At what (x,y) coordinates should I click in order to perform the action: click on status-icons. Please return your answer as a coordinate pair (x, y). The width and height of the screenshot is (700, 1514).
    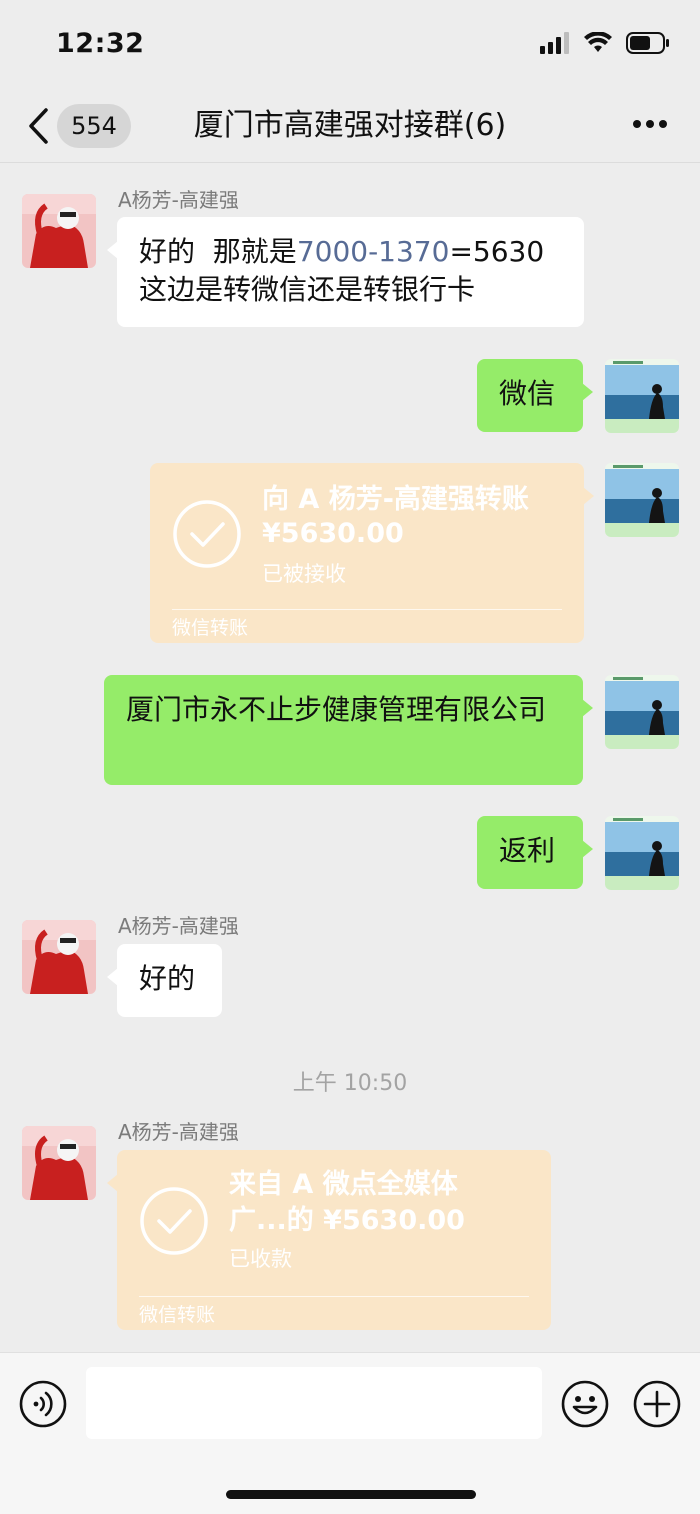
    Looking at the image, I should click on (605, 43).